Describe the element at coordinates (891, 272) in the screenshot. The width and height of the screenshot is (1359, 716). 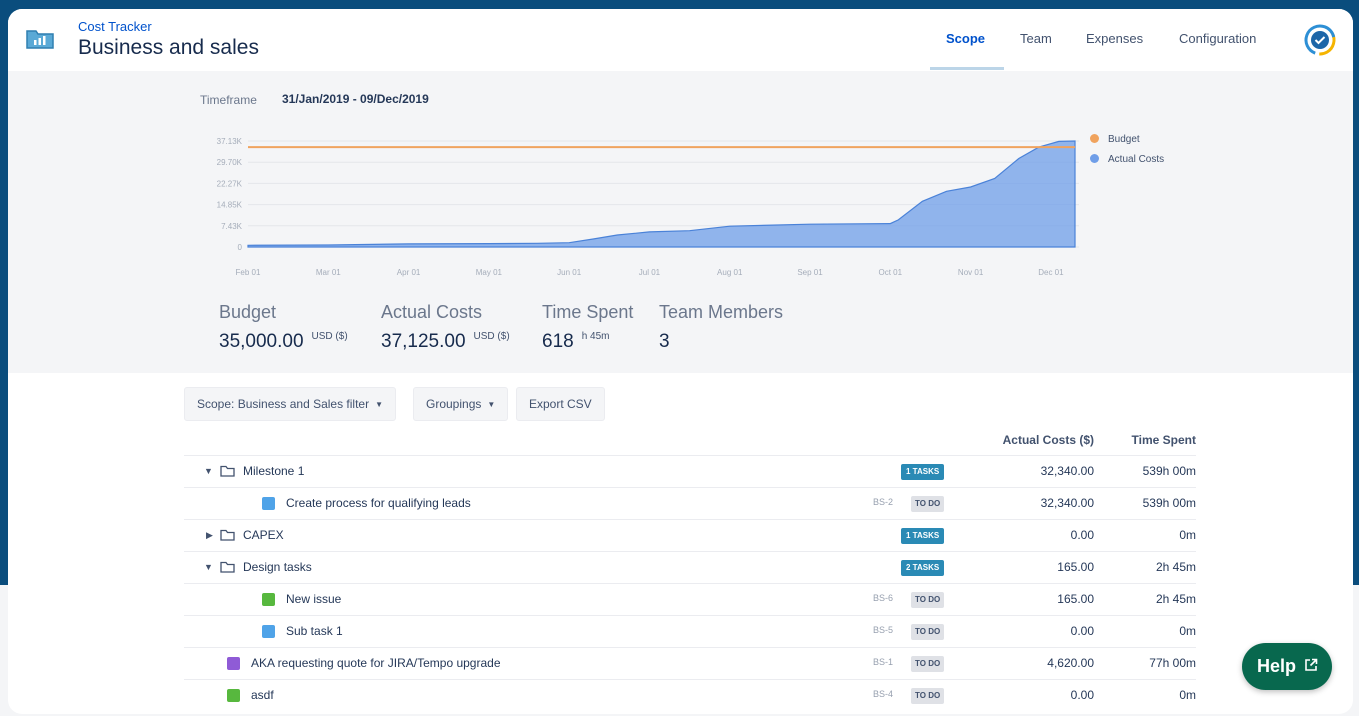
I see `x-tick-label: Oct 01` at that location.